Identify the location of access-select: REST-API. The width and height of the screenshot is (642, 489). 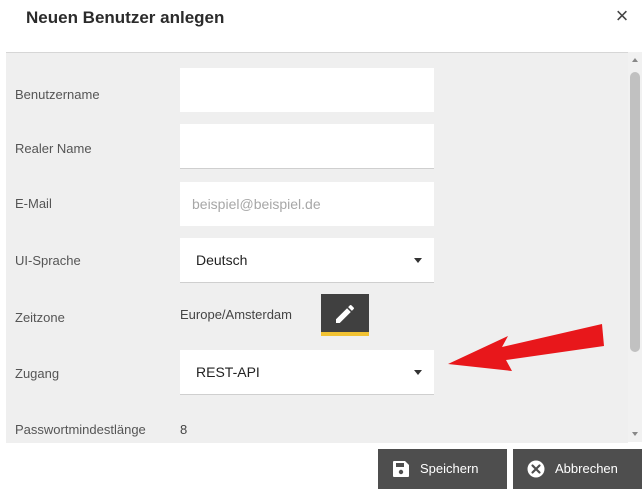
(307, 372).